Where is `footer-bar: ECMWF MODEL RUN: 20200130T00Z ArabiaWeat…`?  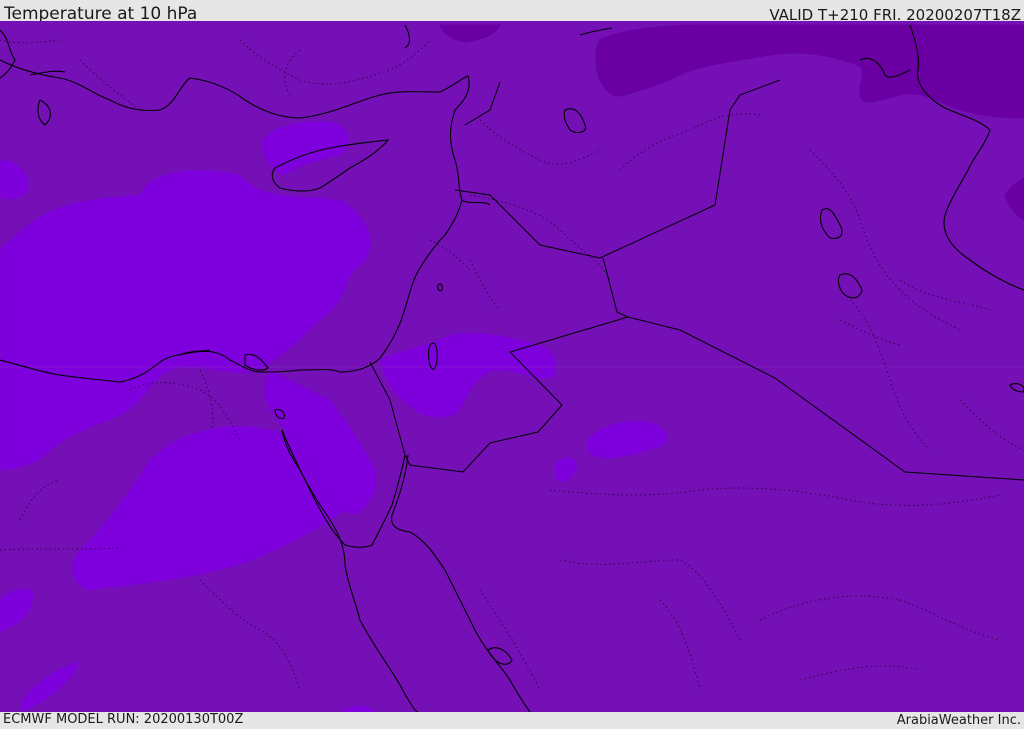 footer-bar: ECMWF MODEL RUN: 20200130T00Z ArabiaWeat… is located at coordinates (512, 720).